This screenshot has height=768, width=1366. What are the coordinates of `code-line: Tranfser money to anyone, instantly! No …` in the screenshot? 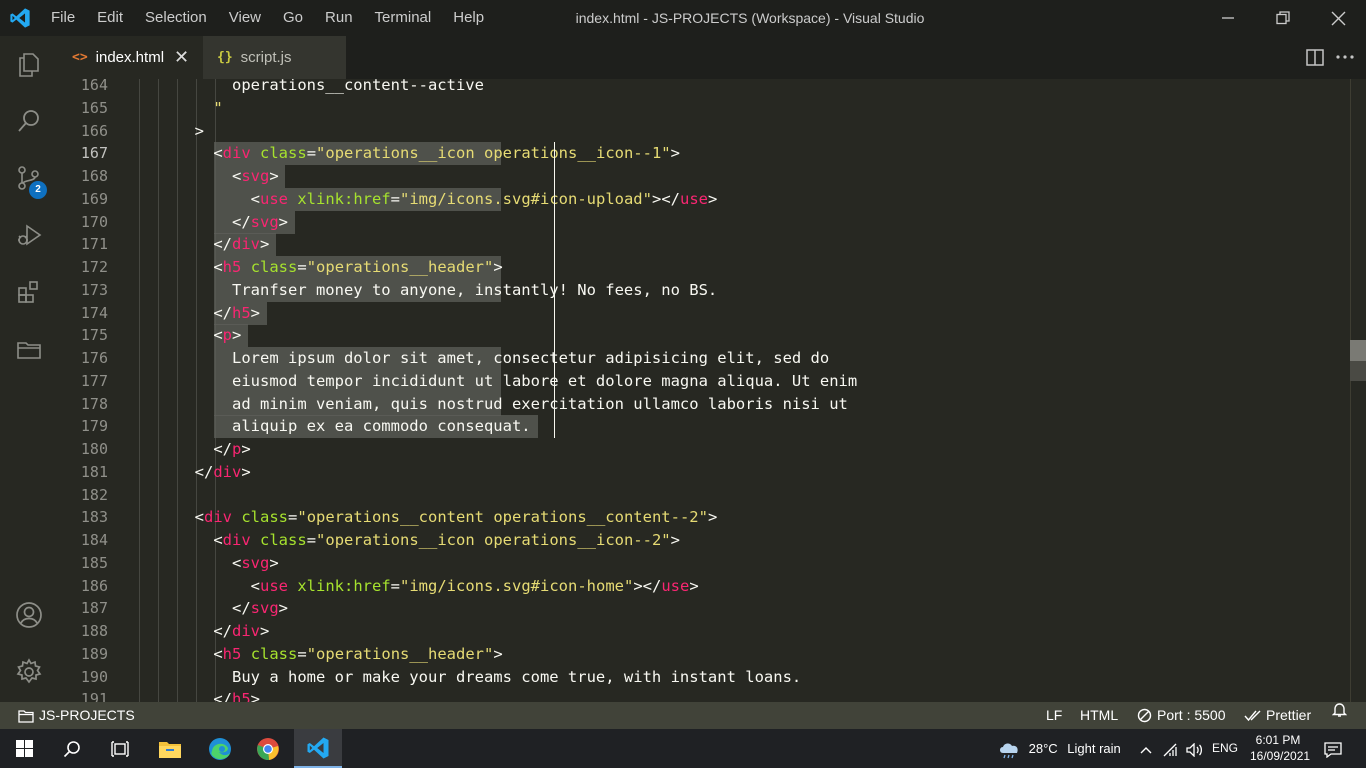 It's located at (446, 290).